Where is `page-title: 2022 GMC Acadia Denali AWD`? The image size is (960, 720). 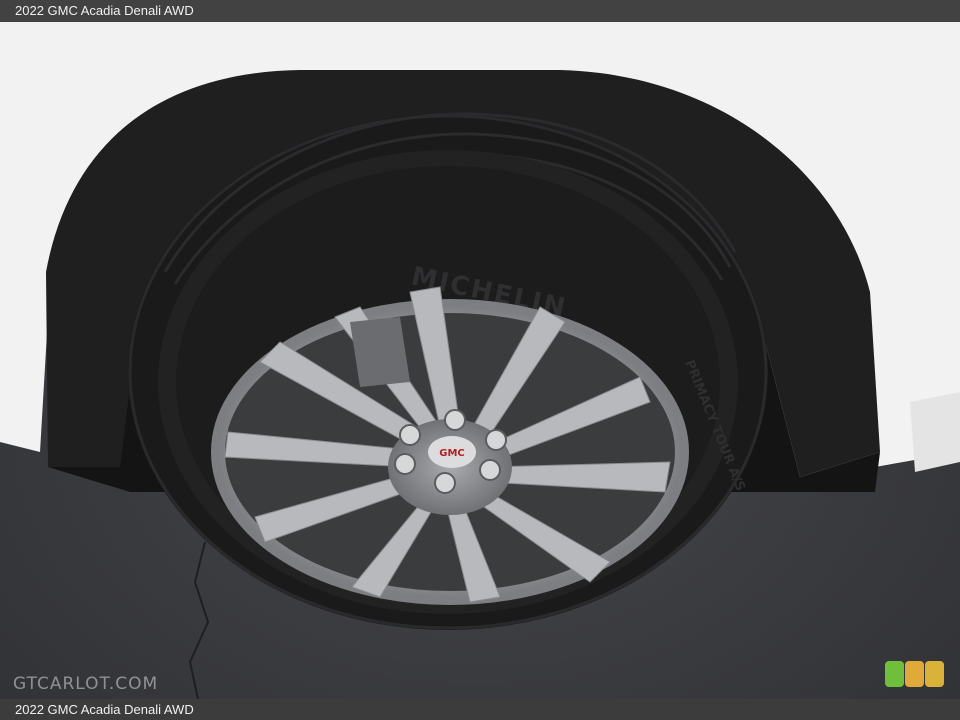 page-title: 2022 GMC Acadia Denali AWD is located at coordinates (104, 10).